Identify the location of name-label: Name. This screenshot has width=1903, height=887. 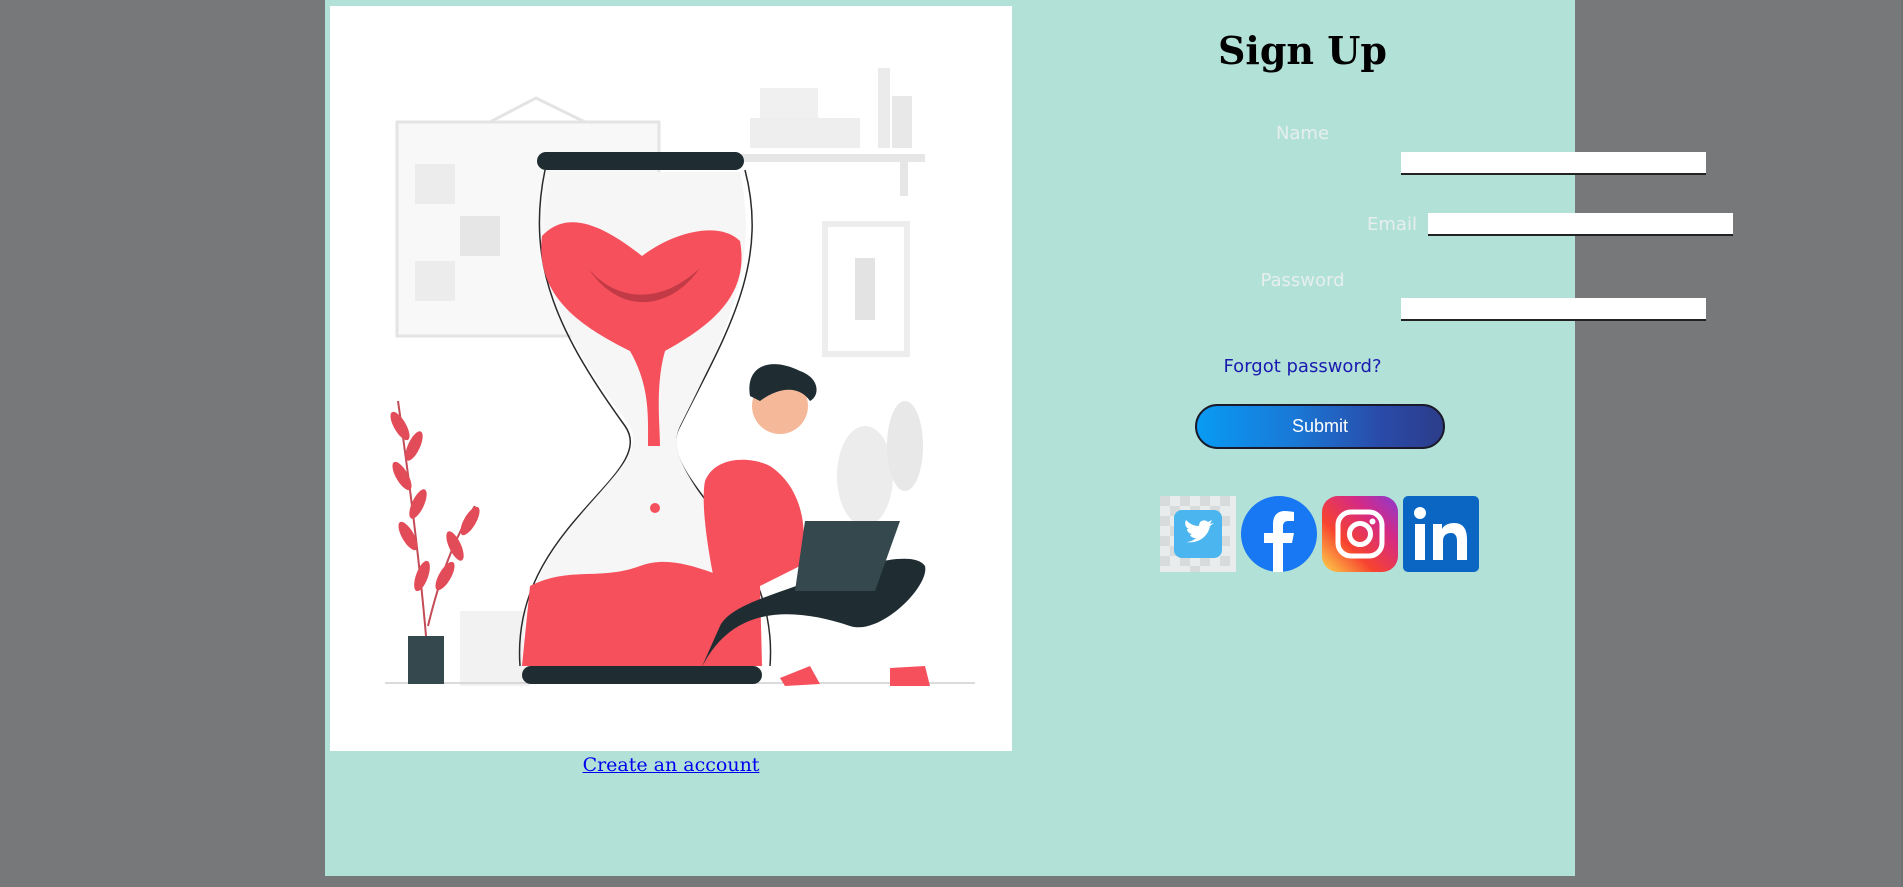
(1302, 133).